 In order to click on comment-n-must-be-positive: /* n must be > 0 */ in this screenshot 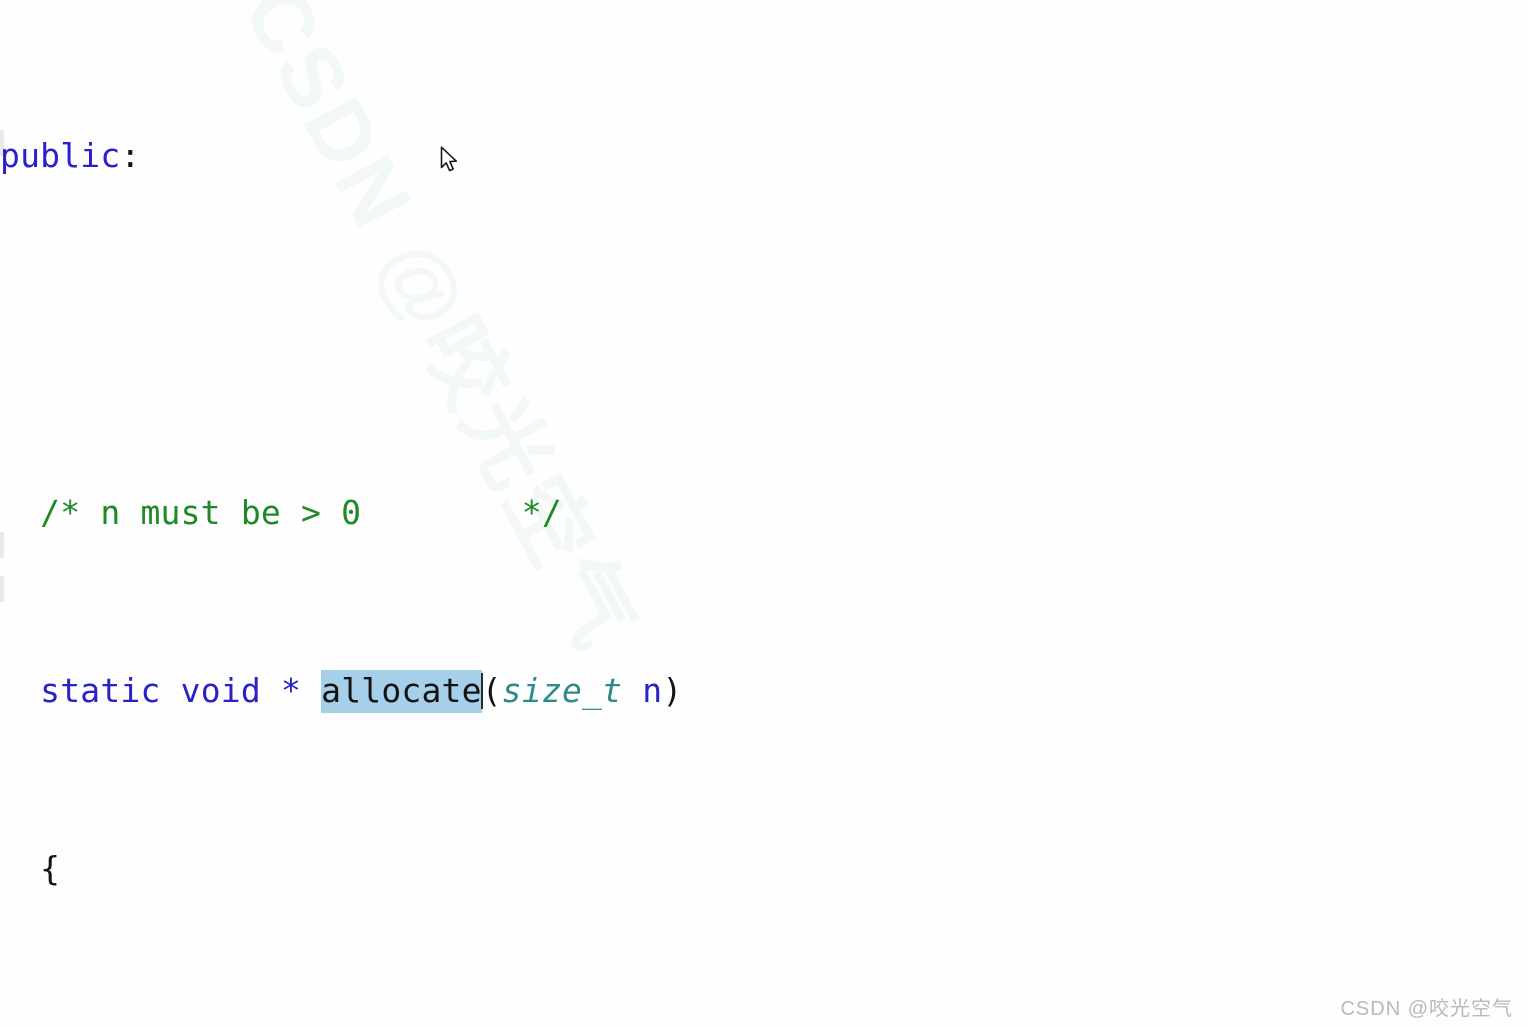, I will do `click(301, 512)`.